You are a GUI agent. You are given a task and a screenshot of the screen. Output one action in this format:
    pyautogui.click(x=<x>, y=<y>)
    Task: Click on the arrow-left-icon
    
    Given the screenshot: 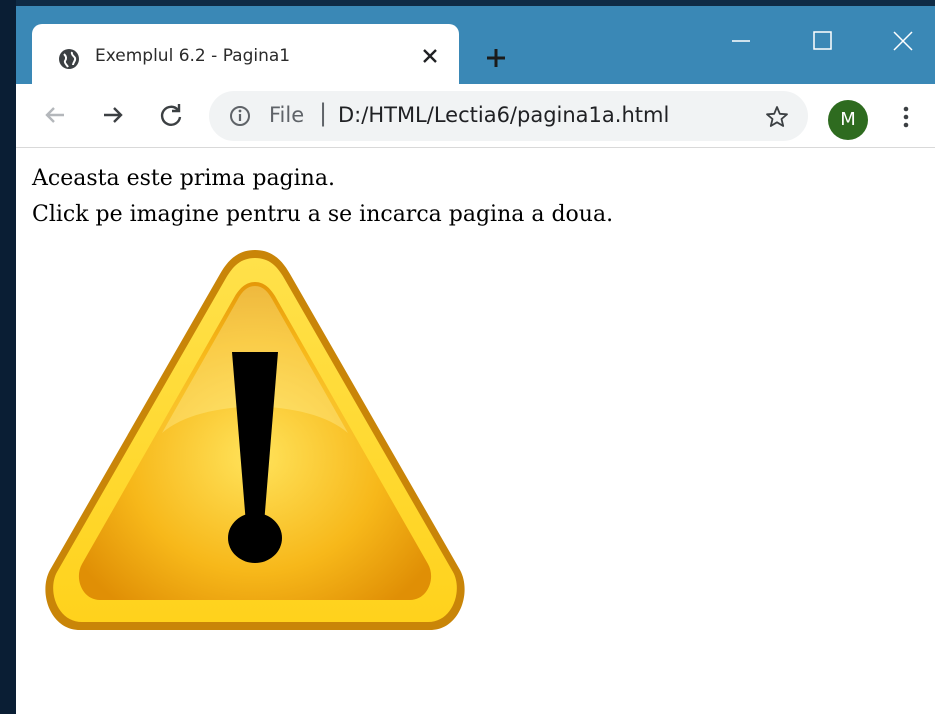 What is the action you would take?
    pyautogui.click(x=55, y=115)
    